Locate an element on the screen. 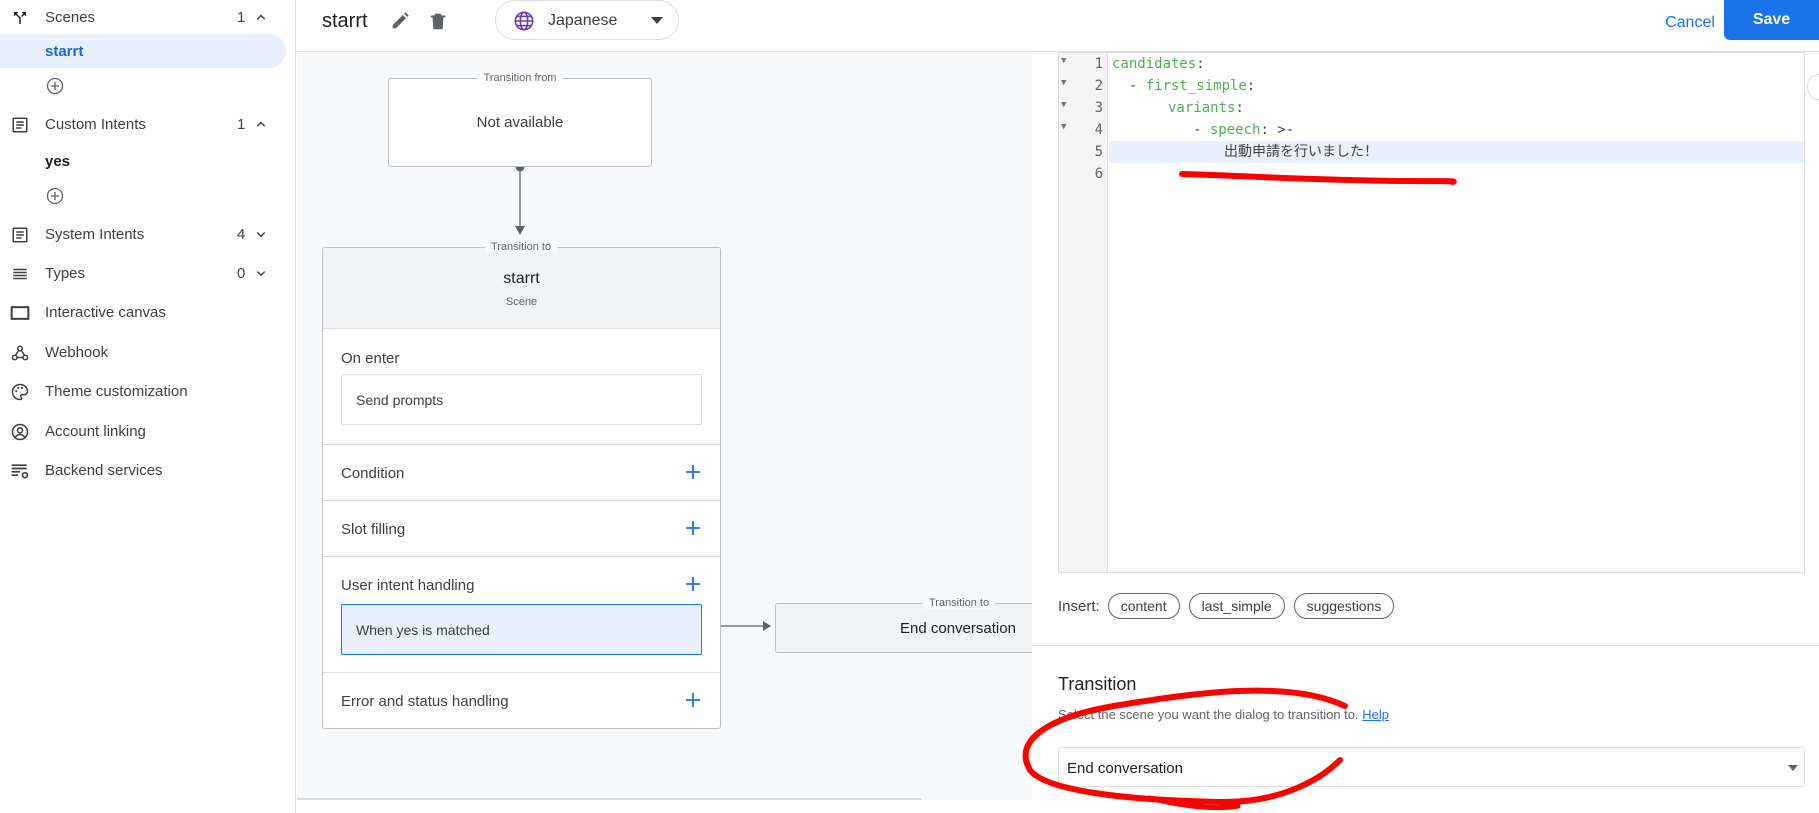 The height and width of the screenshot is (813, 1819). panel-divider is located at coordinates (1425, 645).